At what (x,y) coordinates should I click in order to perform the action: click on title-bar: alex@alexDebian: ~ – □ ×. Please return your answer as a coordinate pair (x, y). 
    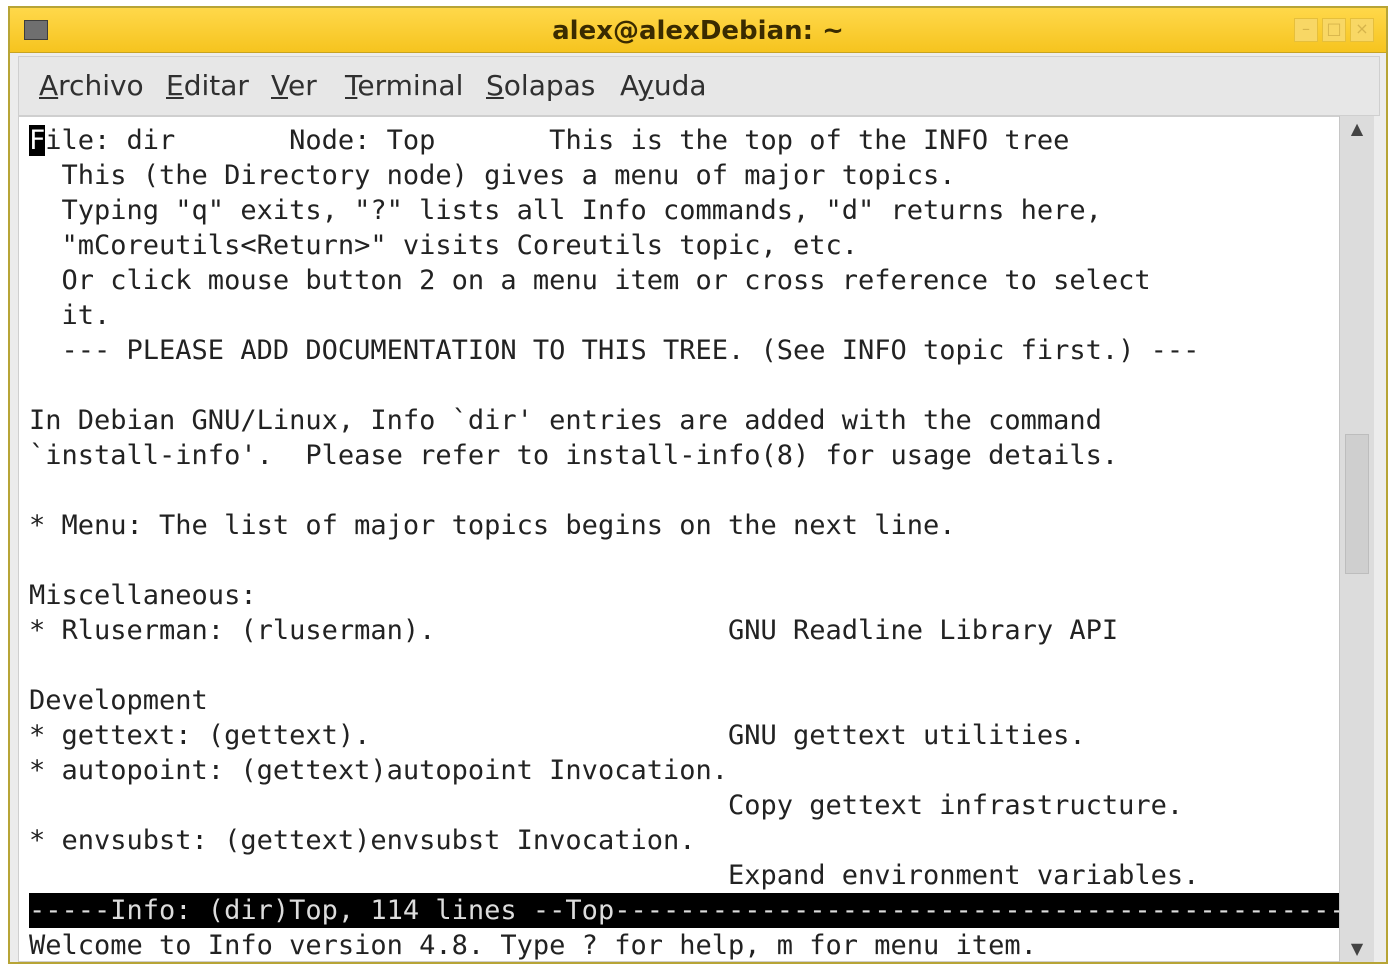
    Looking at the image, I should click on (698, 30).